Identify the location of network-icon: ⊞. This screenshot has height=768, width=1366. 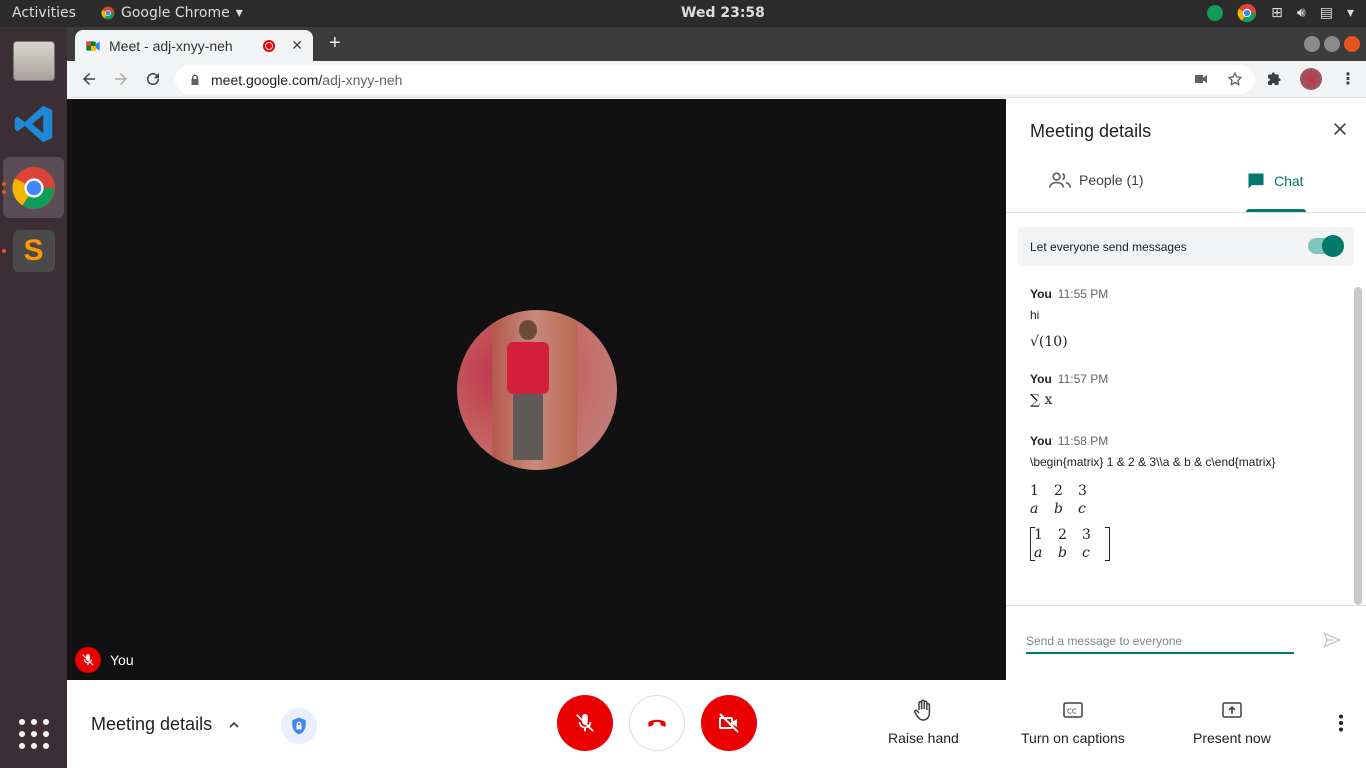
(1277, 13).